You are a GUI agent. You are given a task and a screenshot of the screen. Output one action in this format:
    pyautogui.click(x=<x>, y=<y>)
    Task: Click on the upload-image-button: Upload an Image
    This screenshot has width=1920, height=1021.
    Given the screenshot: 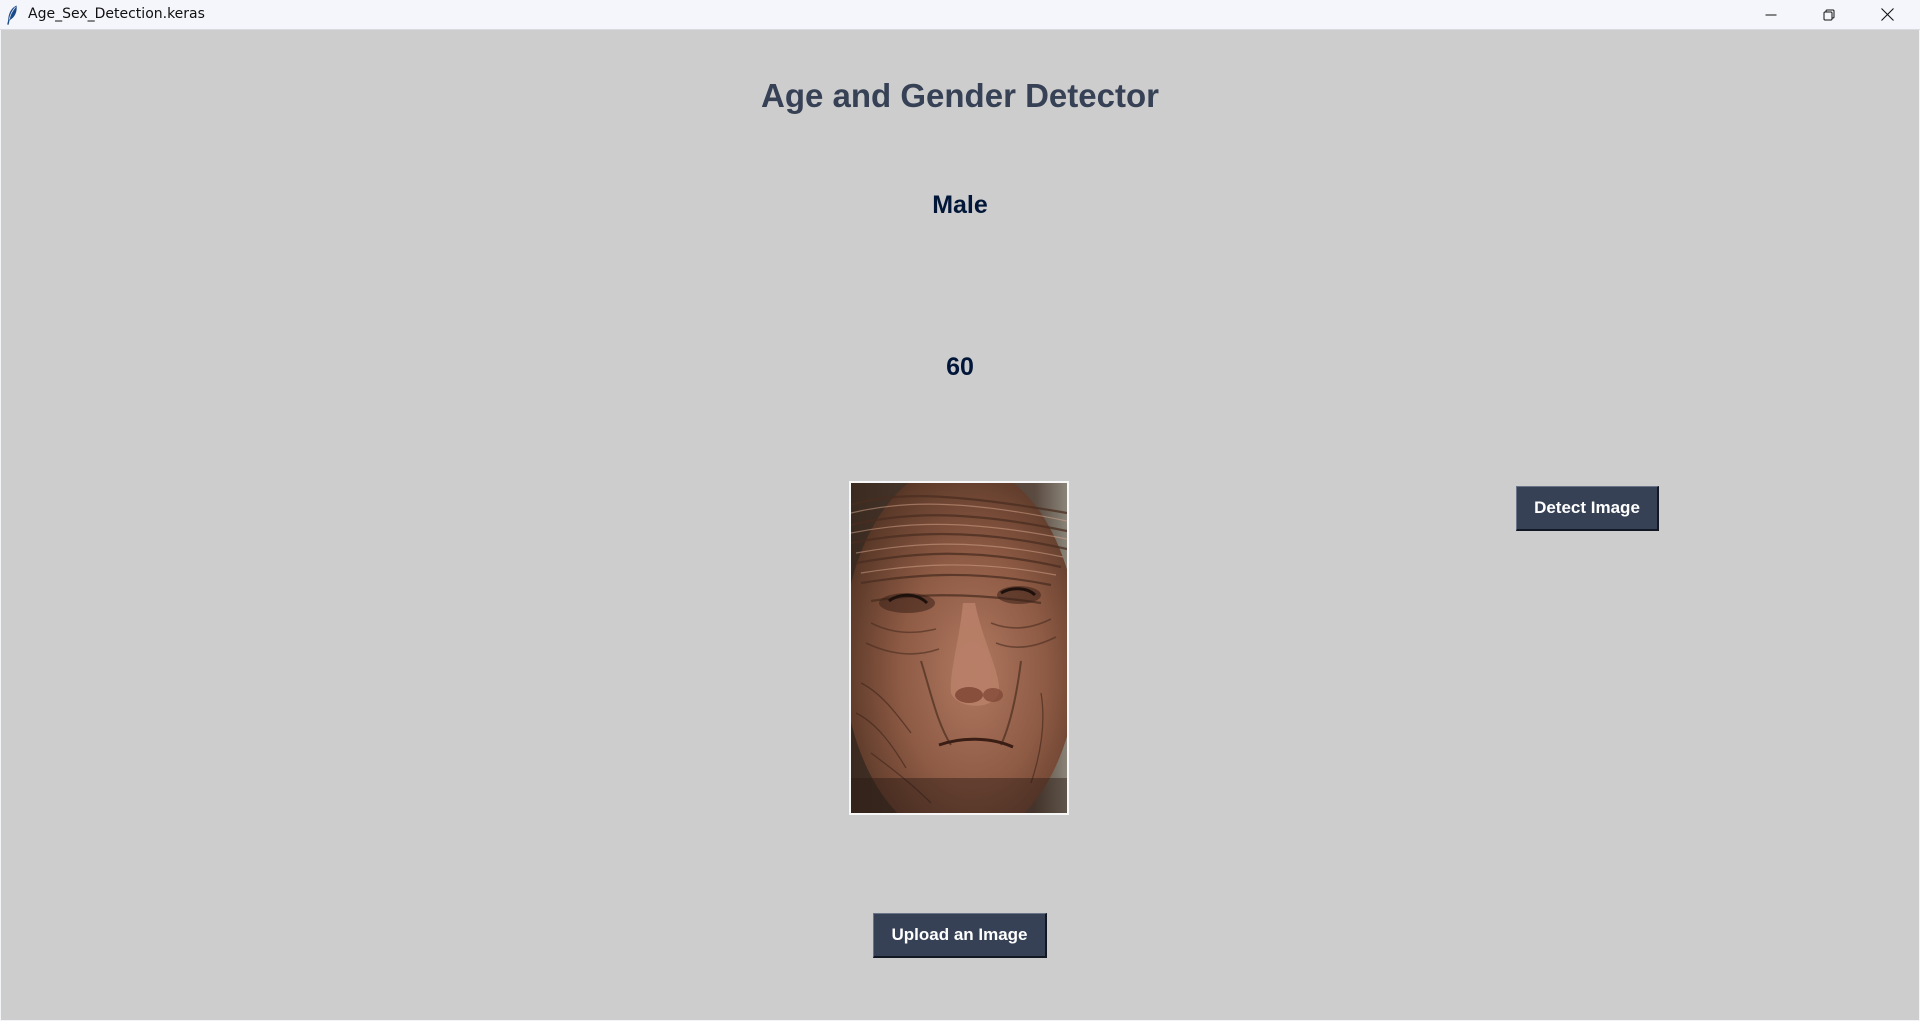 What is the action you would take?
    pyautogui.click(x=960, y=935)
    